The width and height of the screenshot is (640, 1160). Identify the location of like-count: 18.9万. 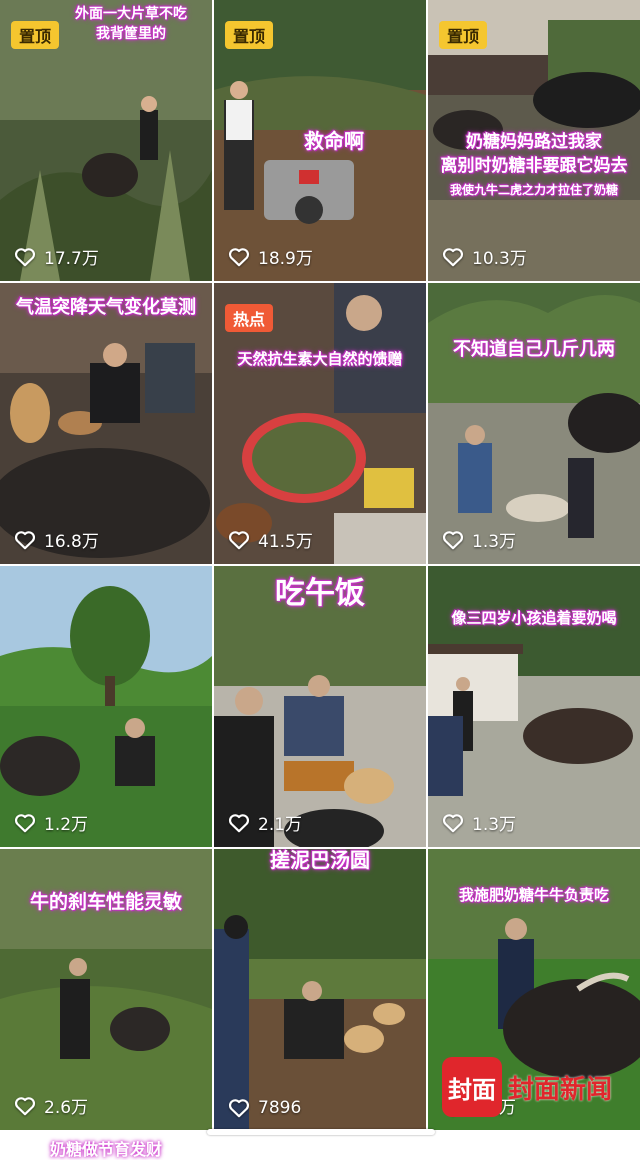
(270, 256).